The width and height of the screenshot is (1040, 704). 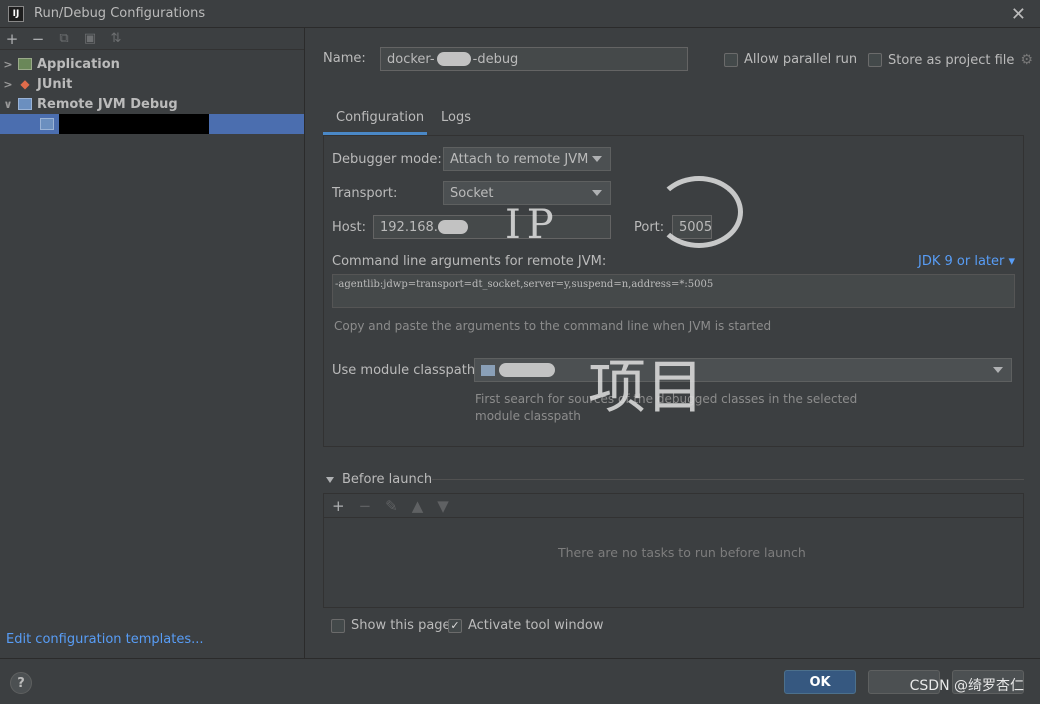 I want to click on store-project-checkbox, so click(x=875, y=60).